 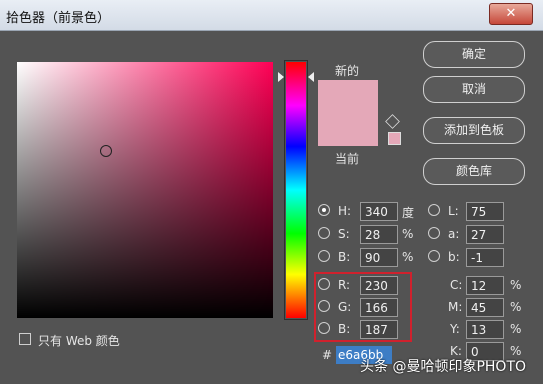 What do you see at coordinates (485, 211) in the screenshot?
I see `lab-l-field: 75` at bounding box center [485, 211].